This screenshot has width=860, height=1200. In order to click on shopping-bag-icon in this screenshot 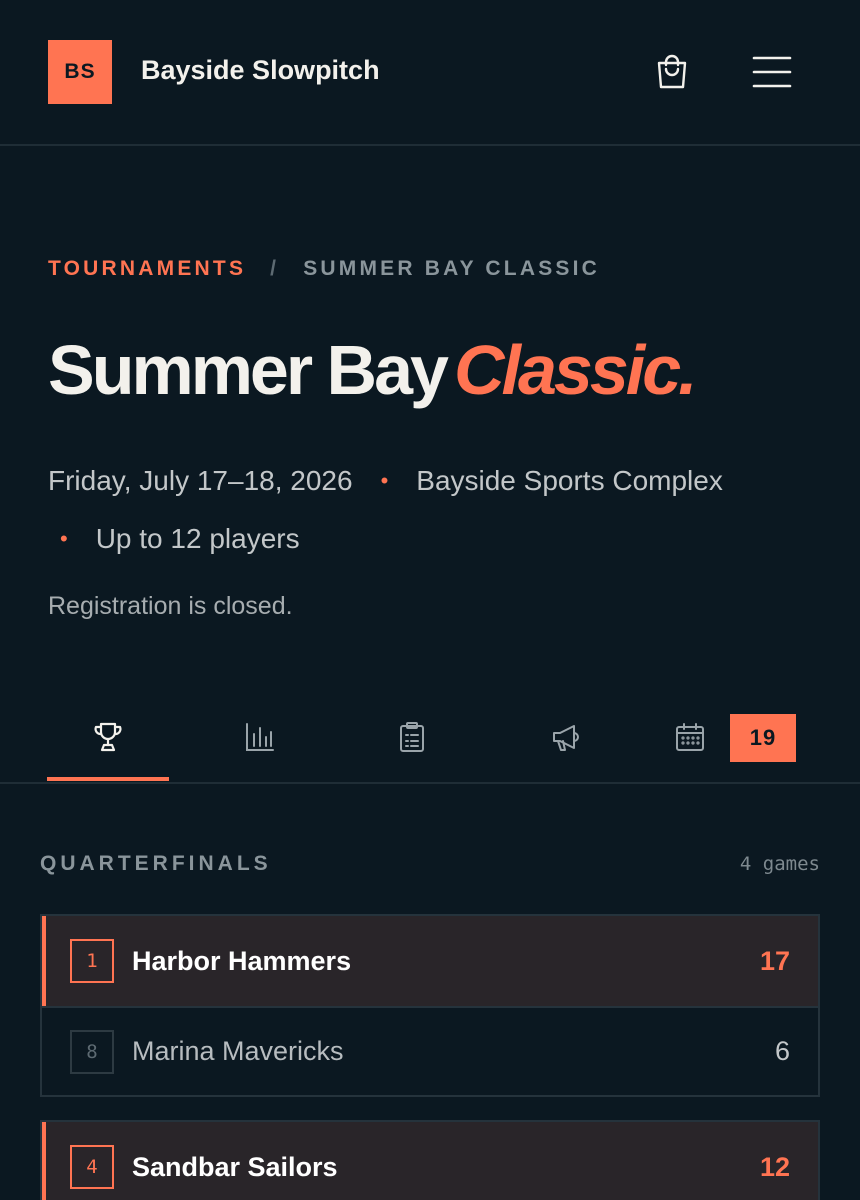, I will do `click(672, 72)`.